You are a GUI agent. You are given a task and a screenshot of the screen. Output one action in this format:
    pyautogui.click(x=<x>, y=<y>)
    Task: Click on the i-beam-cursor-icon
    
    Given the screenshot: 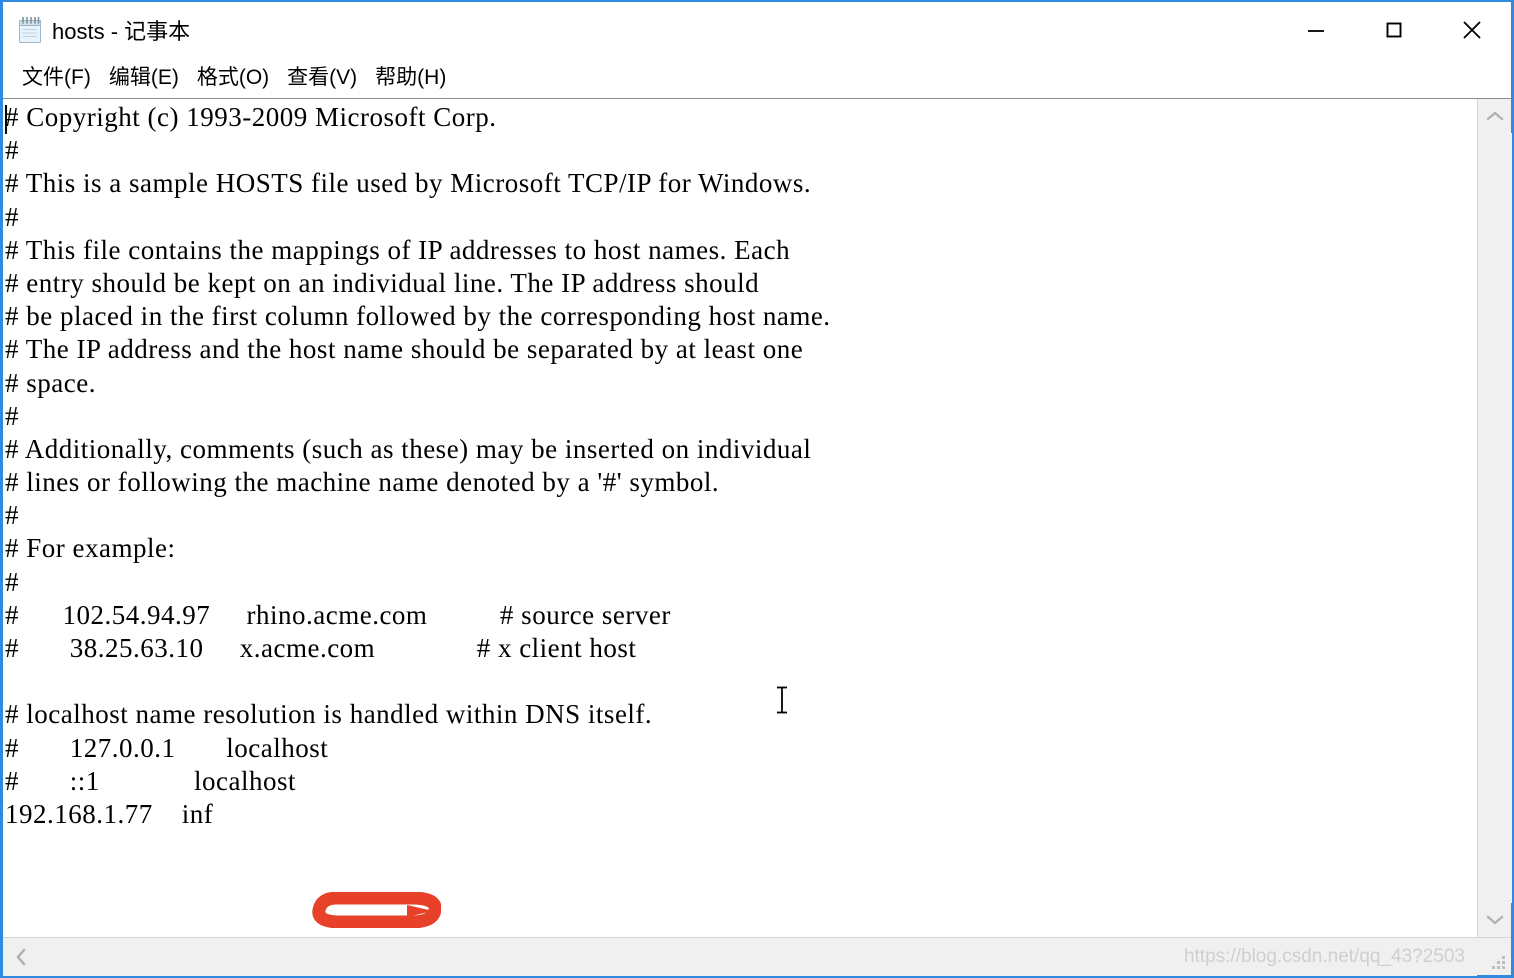 What is the action you would take?
    pyautogui.click(x=782, y=700)
    